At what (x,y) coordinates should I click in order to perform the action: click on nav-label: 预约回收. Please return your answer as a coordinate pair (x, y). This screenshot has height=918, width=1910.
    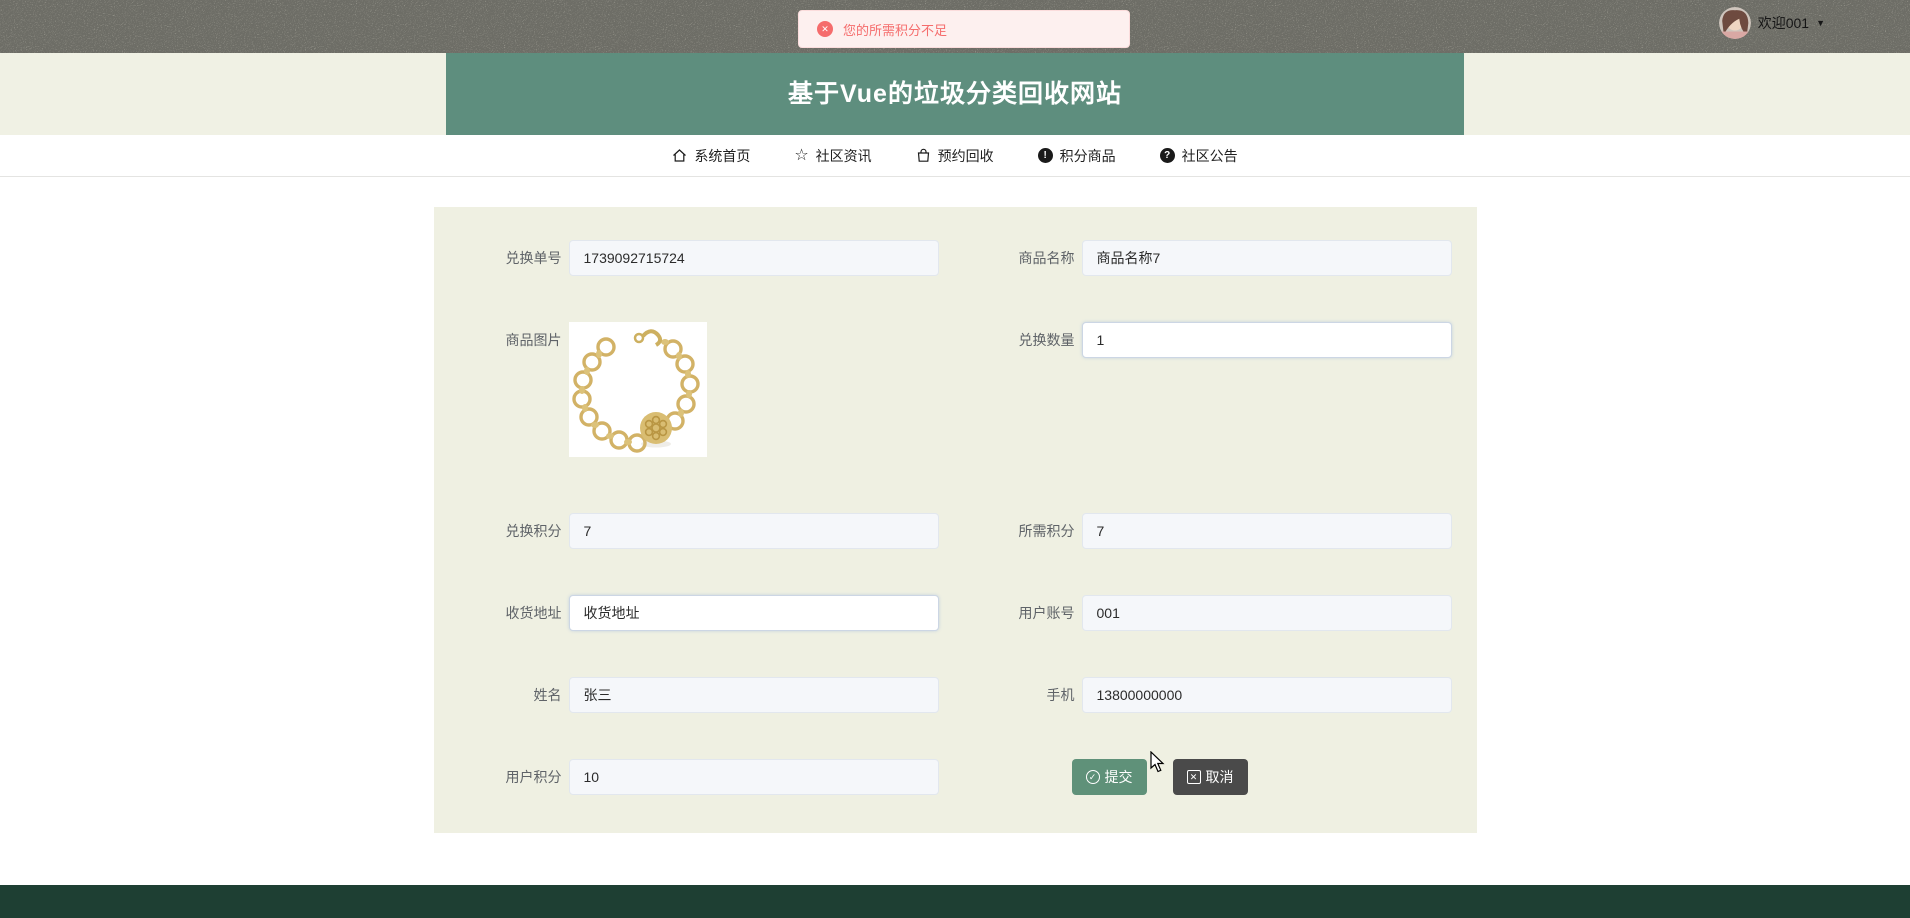
    Looking at the image, I should click on (965, 155).